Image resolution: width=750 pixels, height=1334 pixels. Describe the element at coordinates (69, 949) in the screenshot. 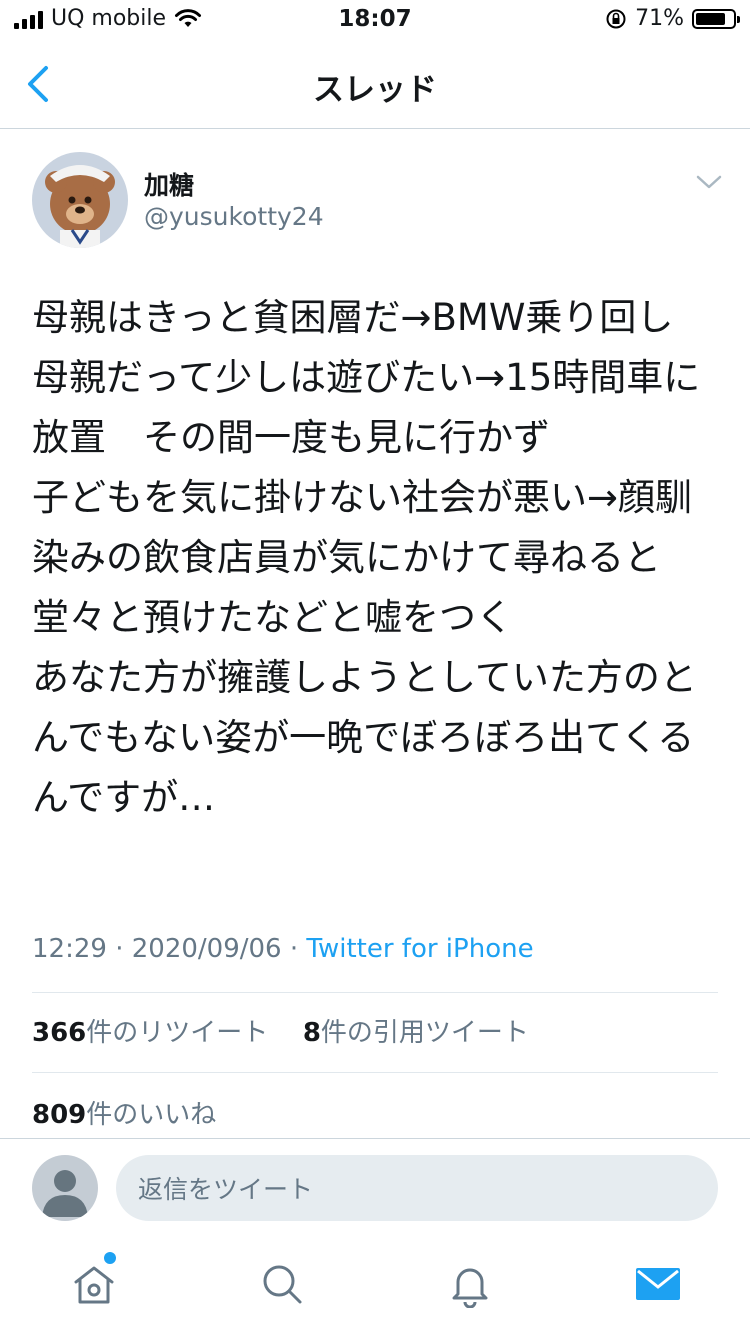

I see `tweet-time: 12:29` at that location.